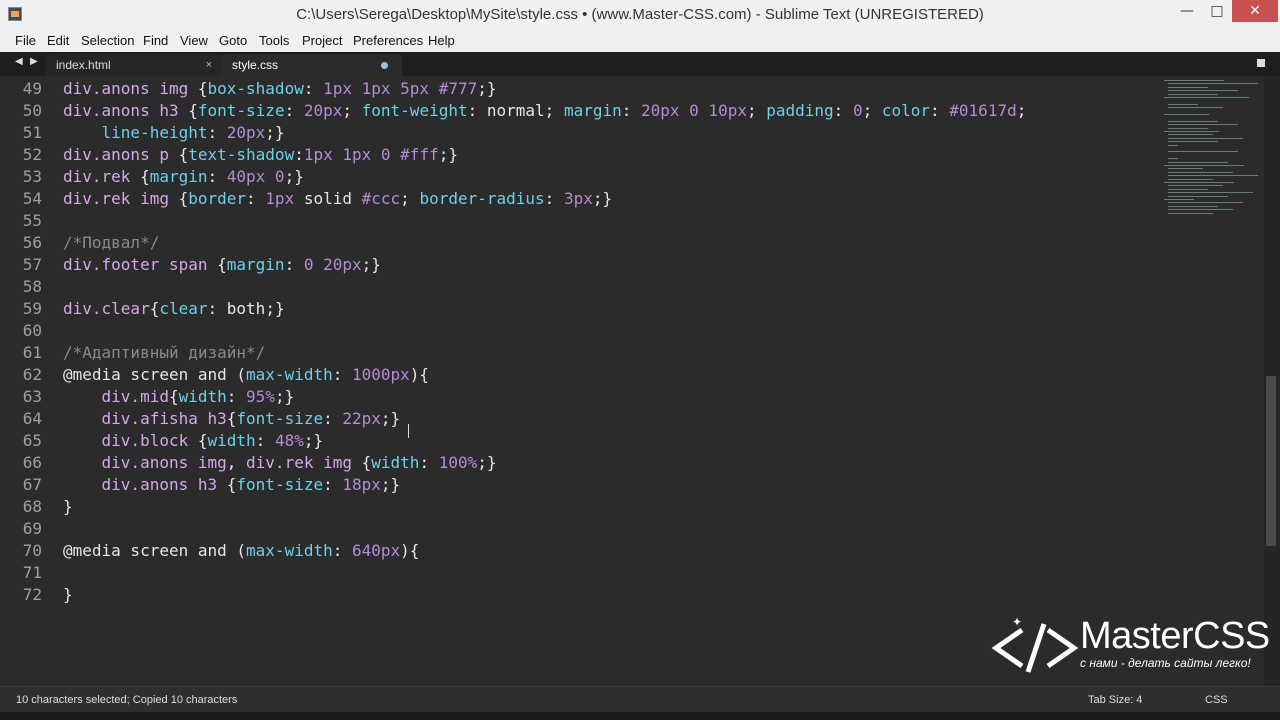 The image size is (1280, 720). I want to click on menu-file: File, so click(25, 40).